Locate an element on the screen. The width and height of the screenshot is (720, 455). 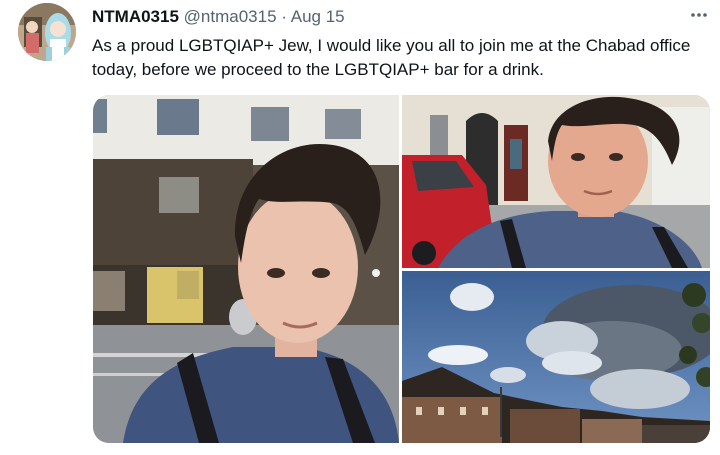
tweet-header: NTMA0315 @ntma0315 · Aug 15 is located at coordinates (218, 17).